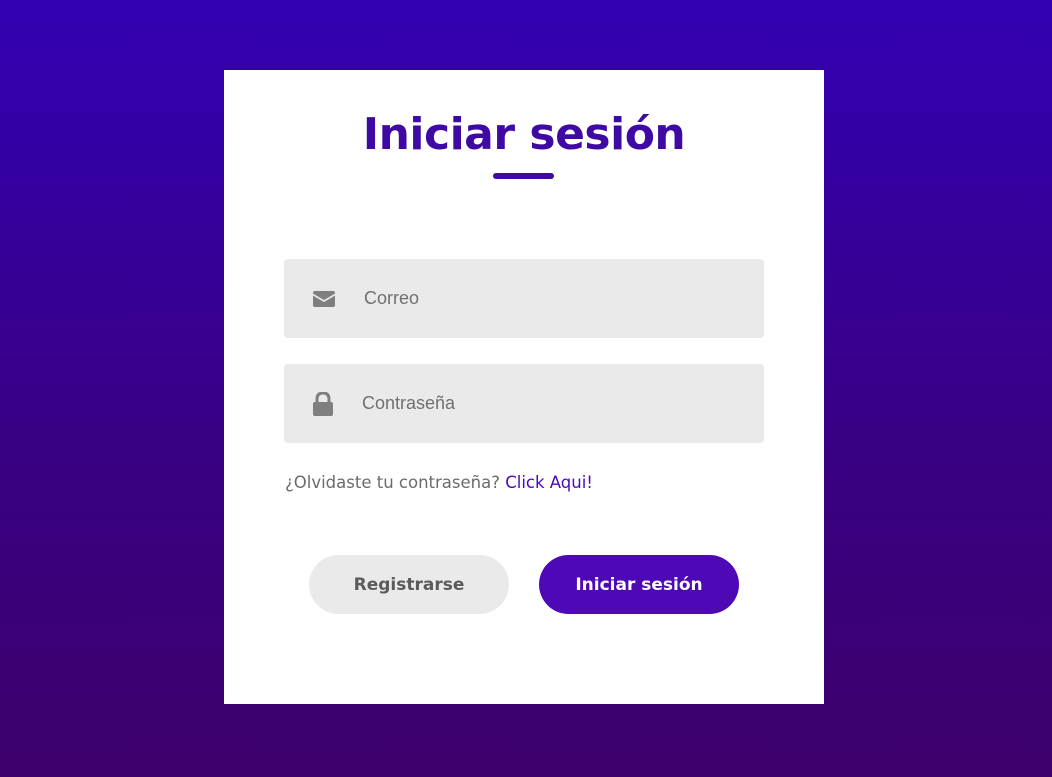 The height and width of the screenshot is (777, 1052). I want to click on password-input, so click(552, 403).